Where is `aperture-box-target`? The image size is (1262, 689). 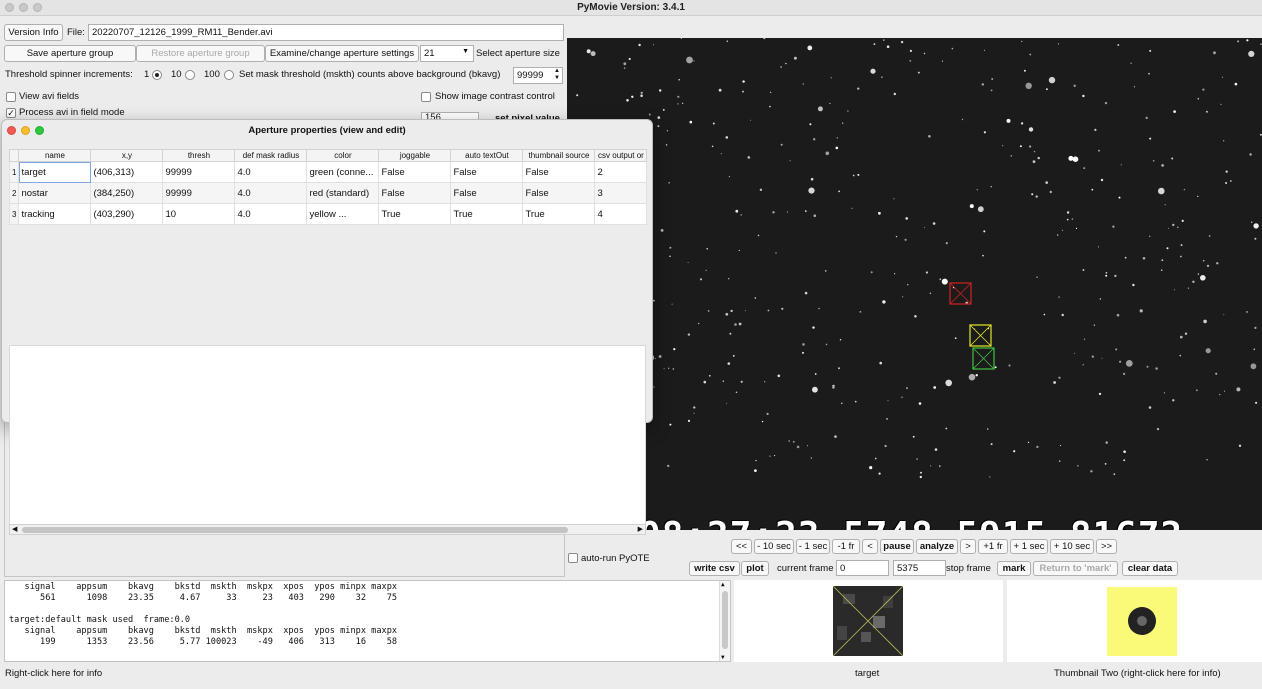
aperture-box-target is located at coordinates (983, 358).